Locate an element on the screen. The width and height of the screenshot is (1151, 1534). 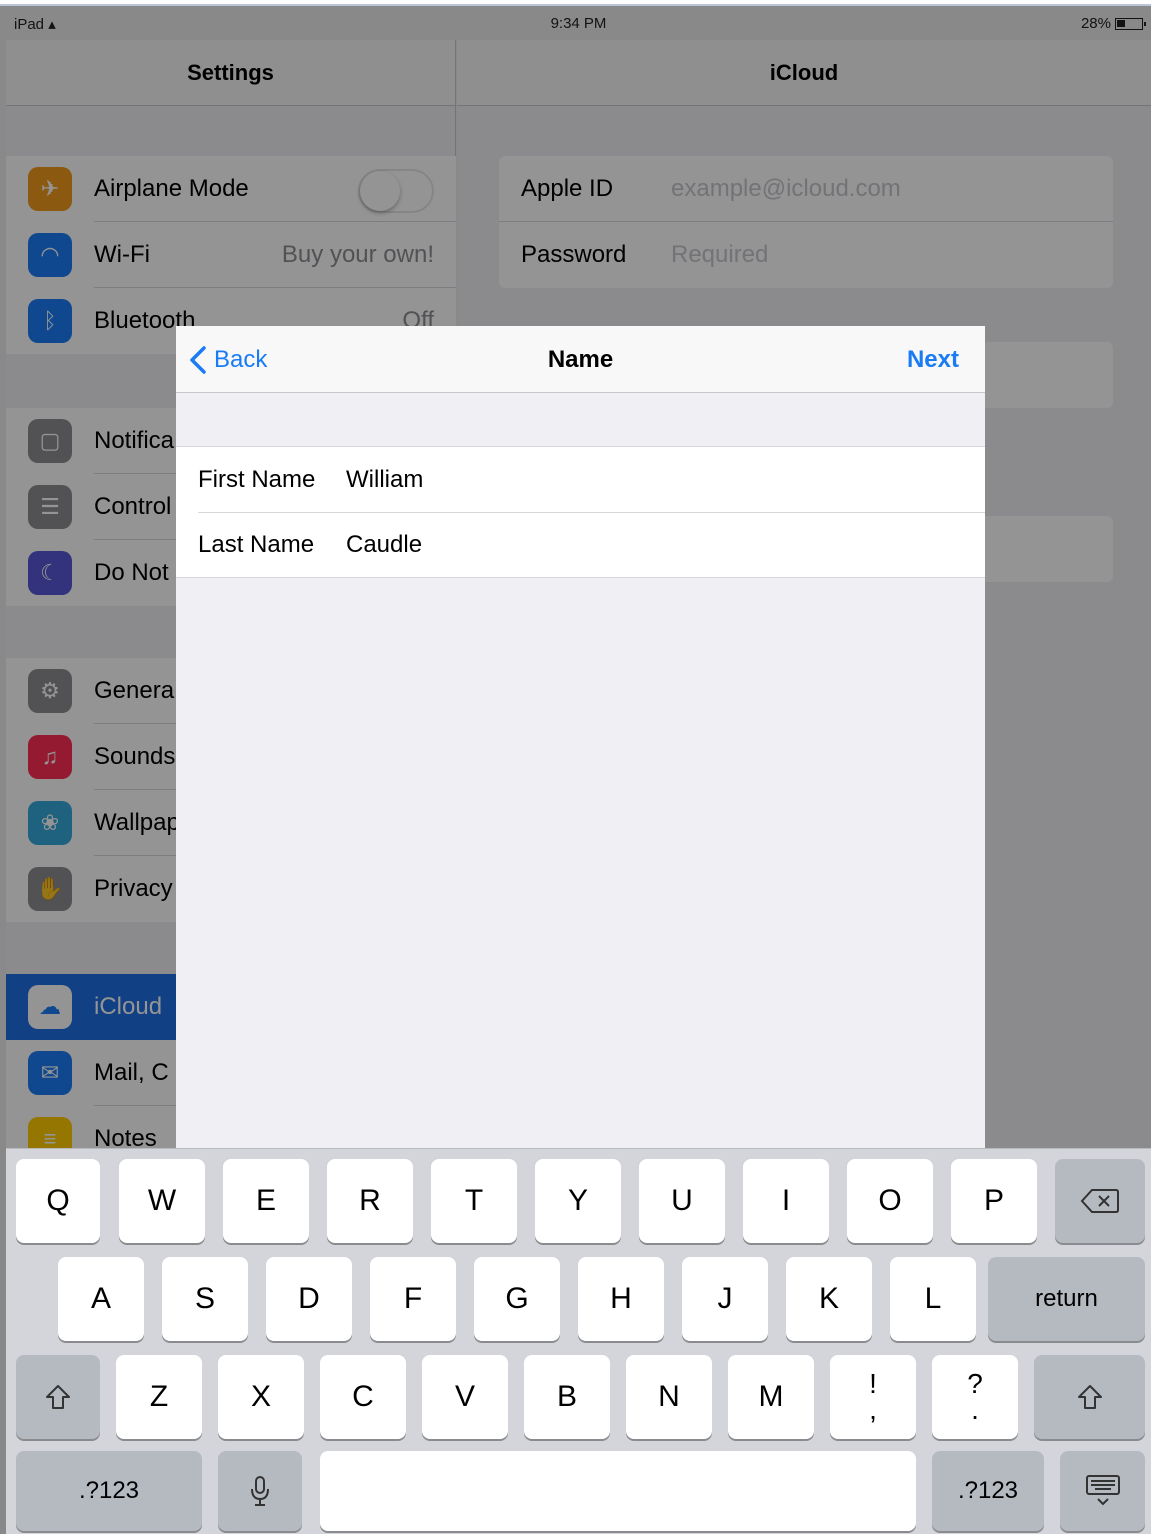
key-k: K is located at coordinates (829, 1299).